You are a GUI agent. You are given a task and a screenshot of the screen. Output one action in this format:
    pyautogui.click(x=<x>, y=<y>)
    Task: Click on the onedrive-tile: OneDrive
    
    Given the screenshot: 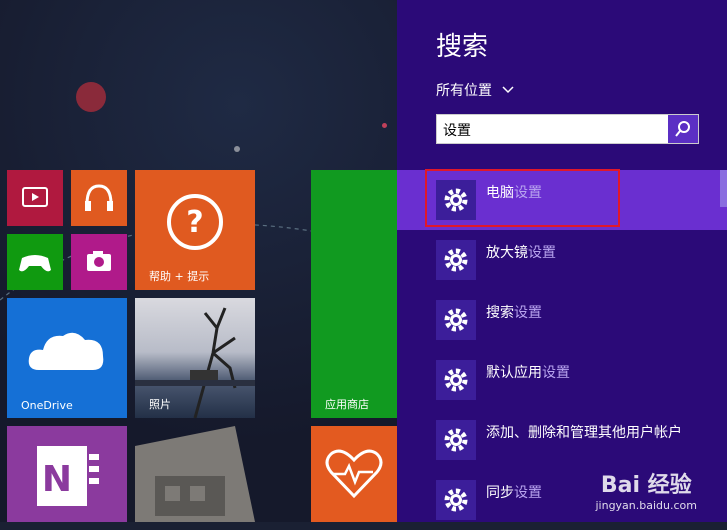 What is the action you would take?
    pyautogui.click(x=67, y=358)
    